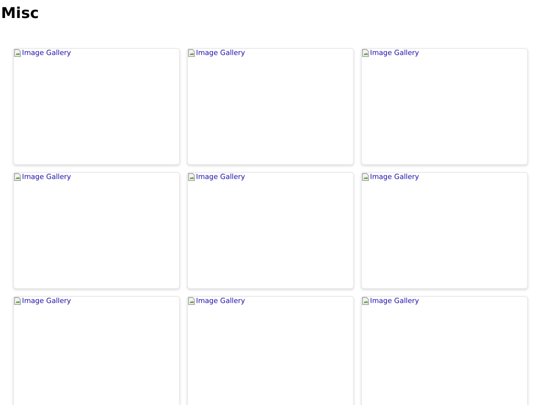  I want to click on page-title: Misc, so click(20, 13).